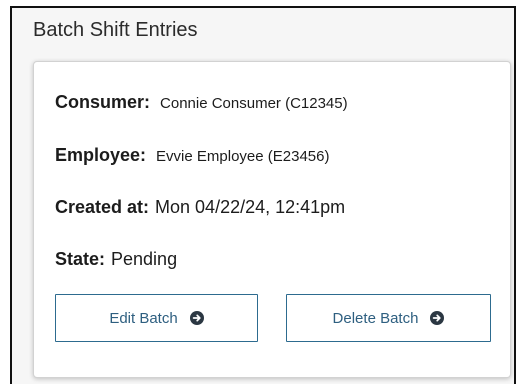 The image size is (520, 384). I want to click on consumer-value: Connie Consumer (C12345), so click(254, 103).